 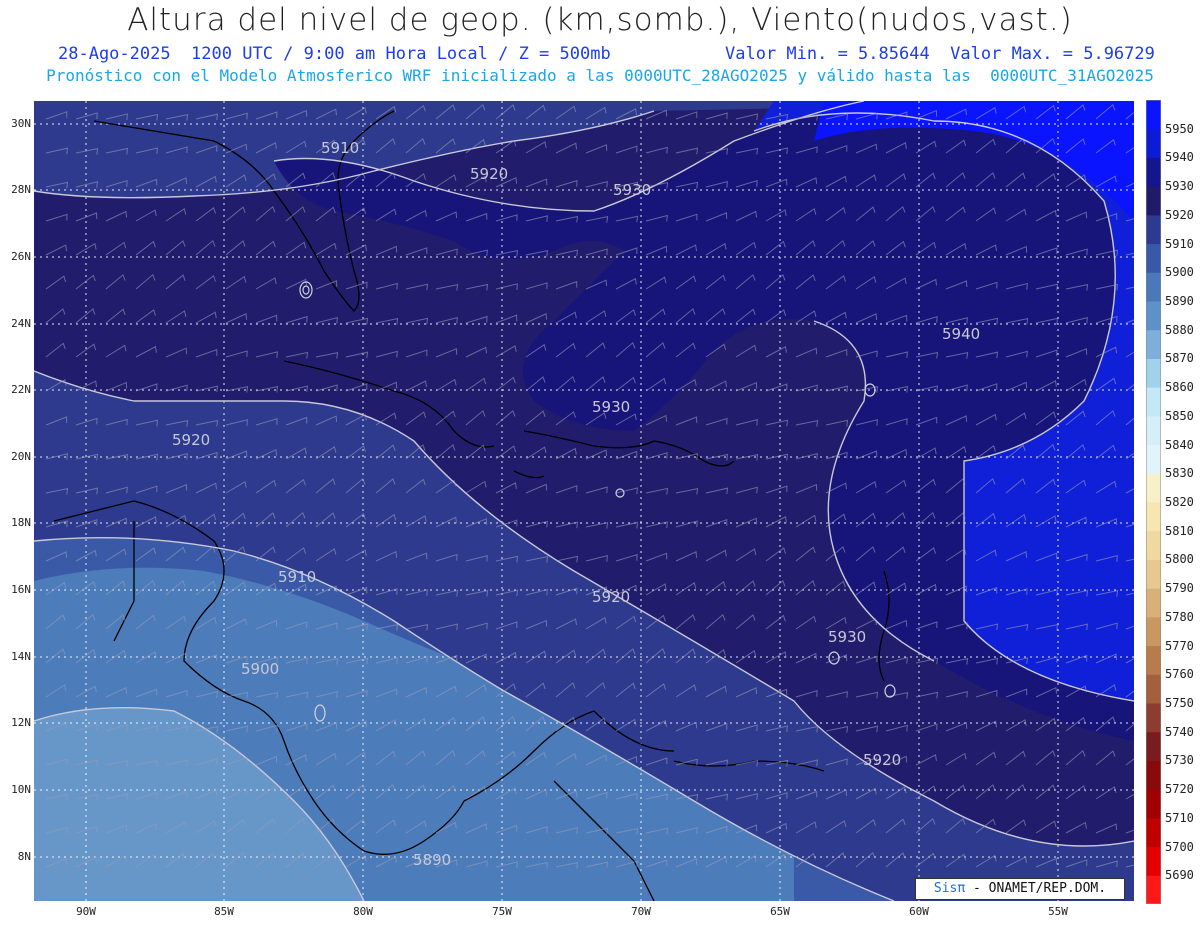 I want to click on colorbar-label: 5940, so click(x=1179, y=157).